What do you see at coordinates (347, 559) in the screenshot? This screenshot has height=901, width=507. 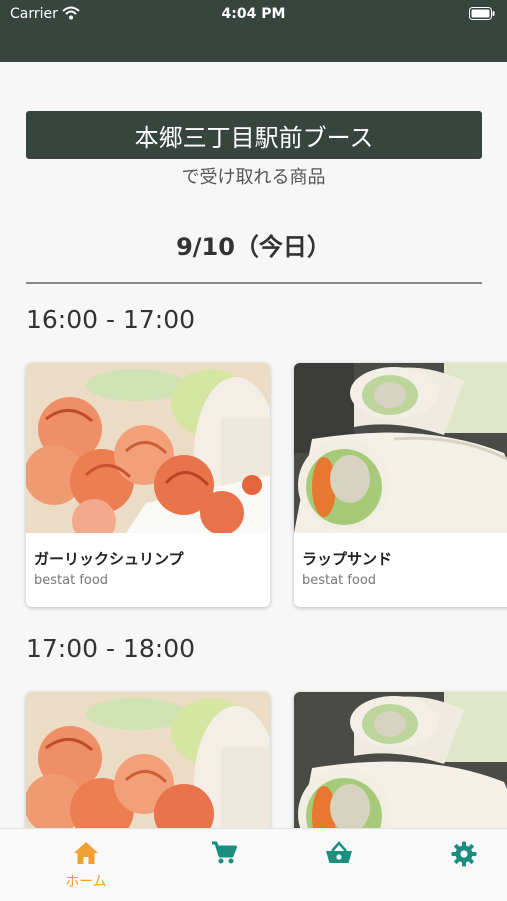 I see `product-name: ラップサンド` at bounding box center [347, 559].